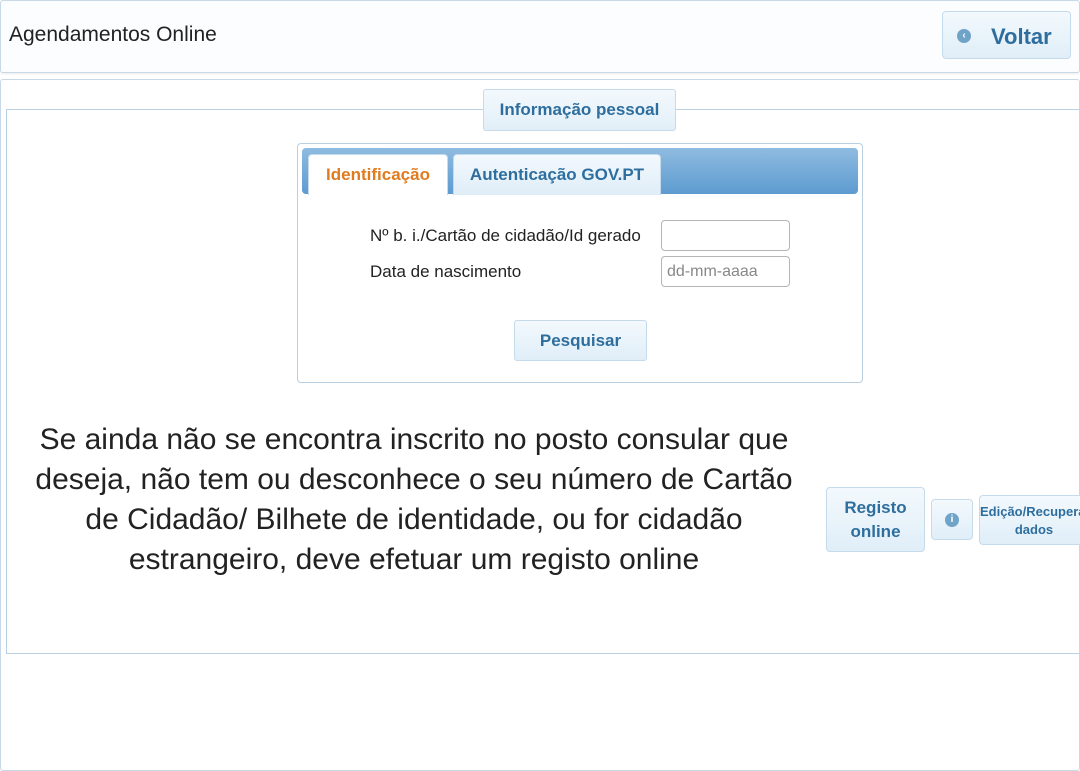 The image size is (1080, 771). What do you see at coordinates (540, 36) in the screenshot?
I see `page-header: Agendamentos Online ‹ Voltar` at bounding box center [540, 36].